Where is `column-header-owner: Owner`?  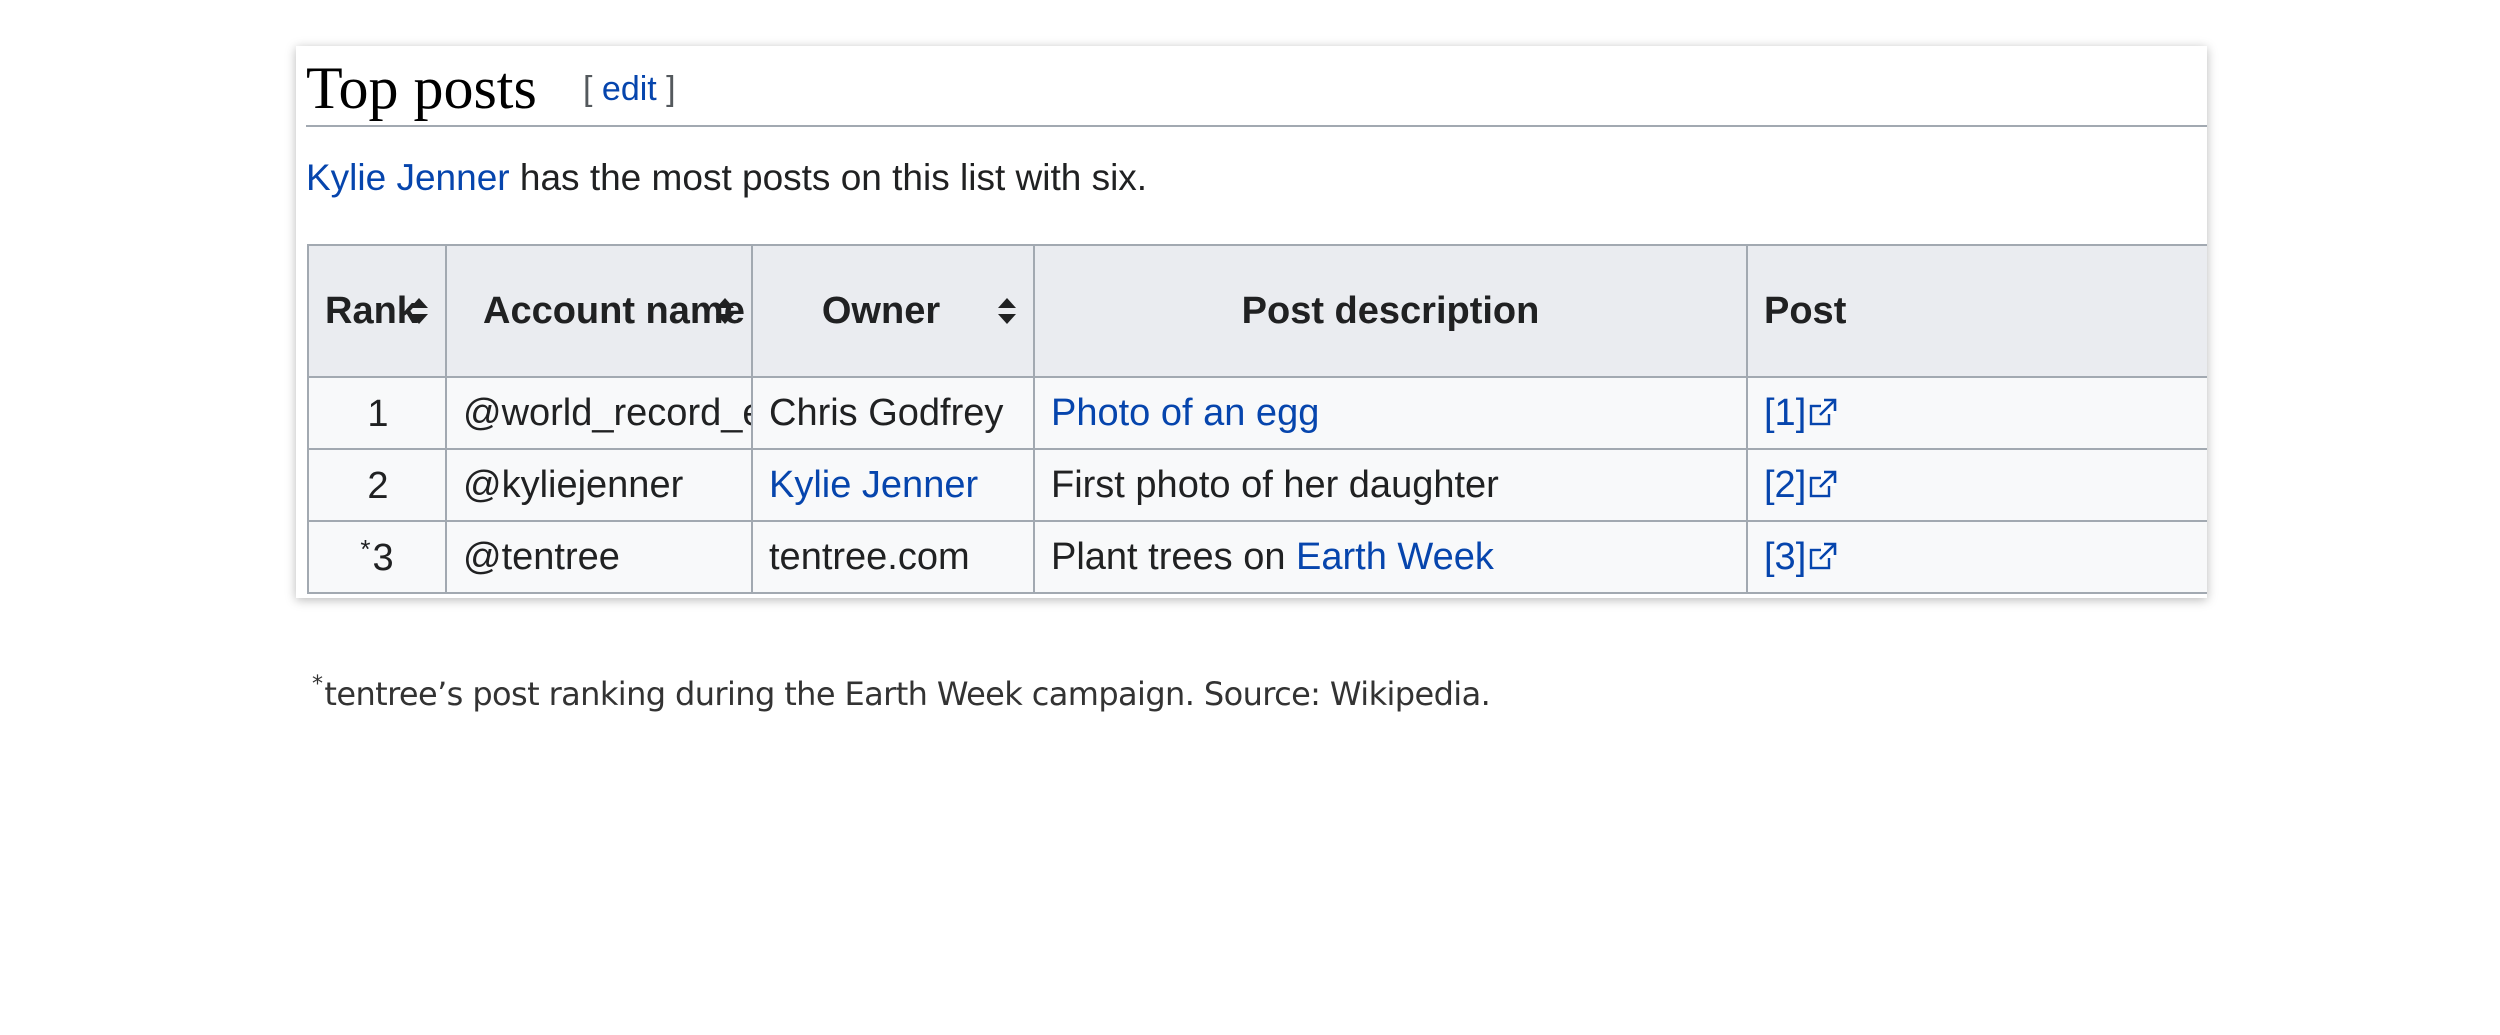
column-header-owner: Owner is located at coordinates (893, 311).